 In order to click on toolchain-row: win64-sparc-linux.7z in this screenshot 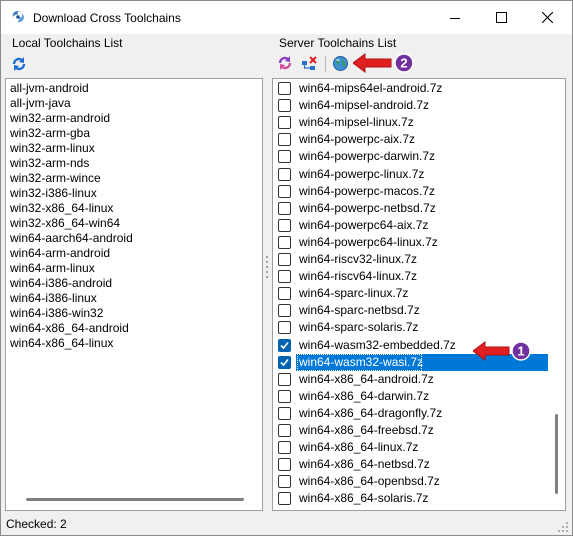, I will do `click(412, 293)`.